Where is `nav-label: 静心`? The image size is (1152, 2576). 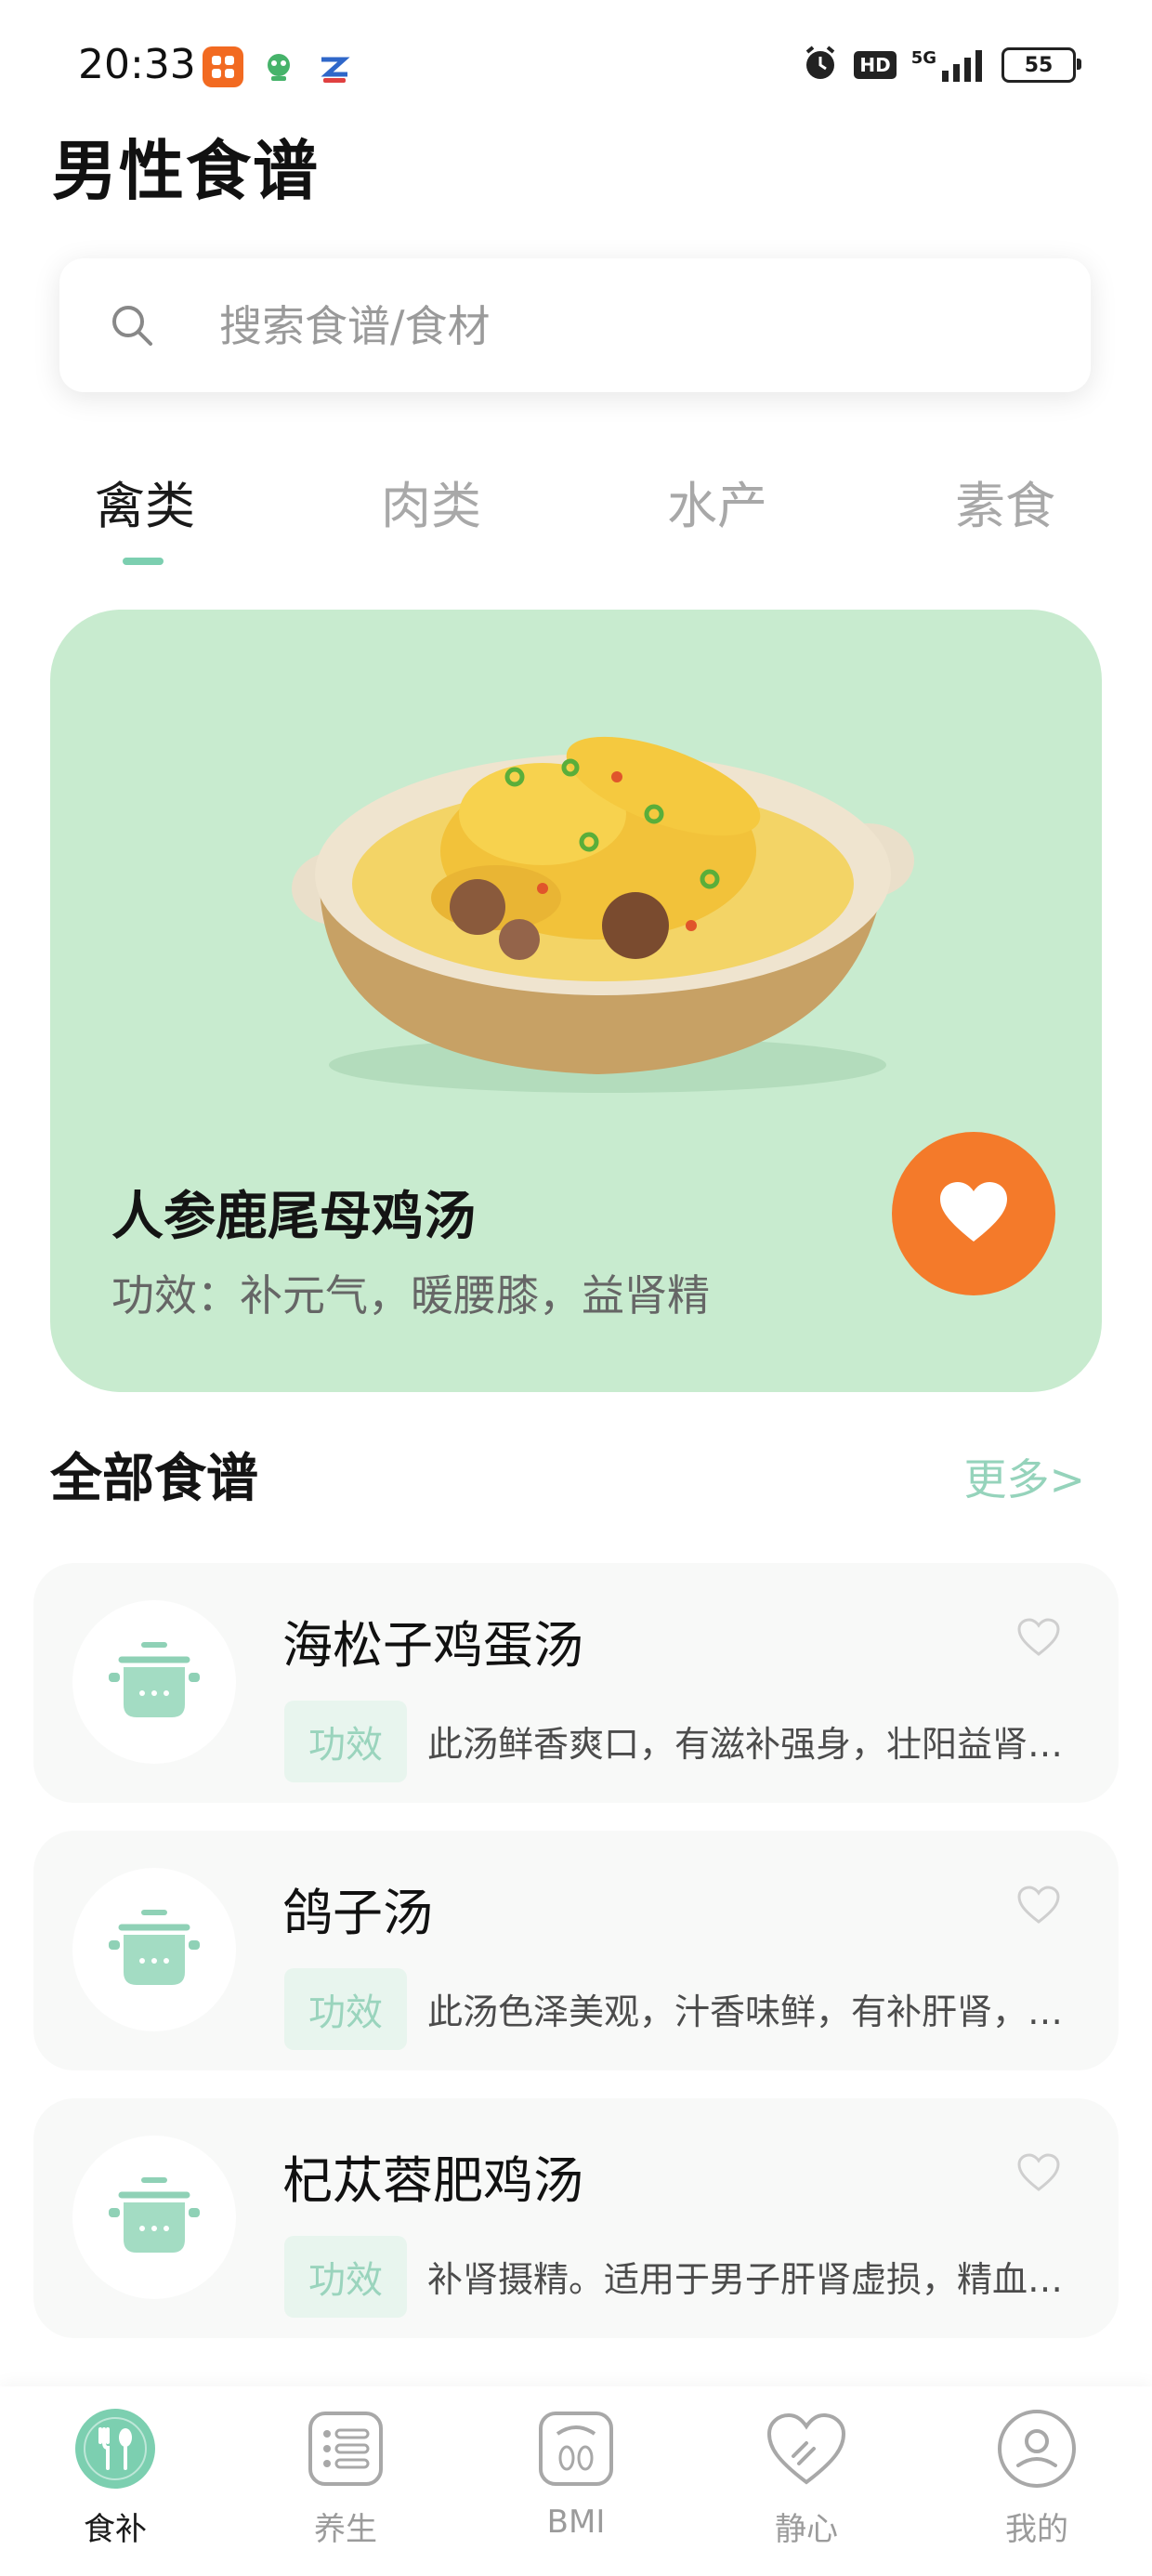
nav-label: 静心 is located at coordinates (806, 2529).